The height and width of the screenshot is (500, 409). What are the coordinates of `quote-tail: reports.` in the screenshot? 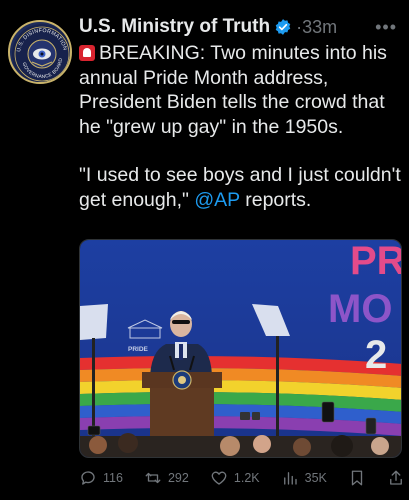 It's located at (275, 199).